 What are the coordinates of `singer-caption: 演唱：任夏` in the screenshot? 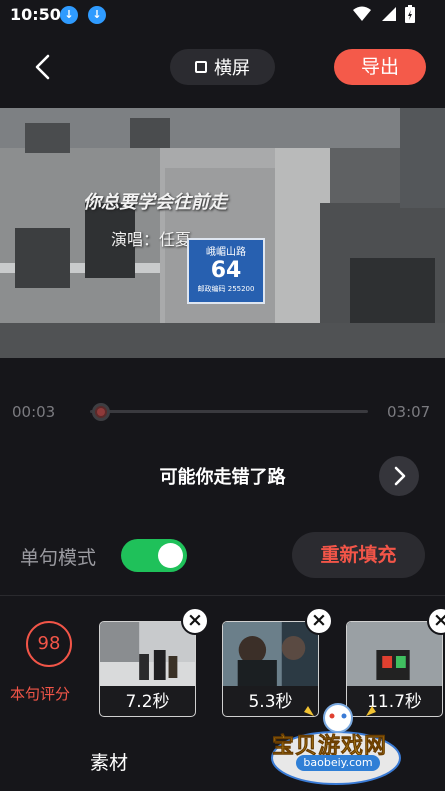 It's located at (151, 239).